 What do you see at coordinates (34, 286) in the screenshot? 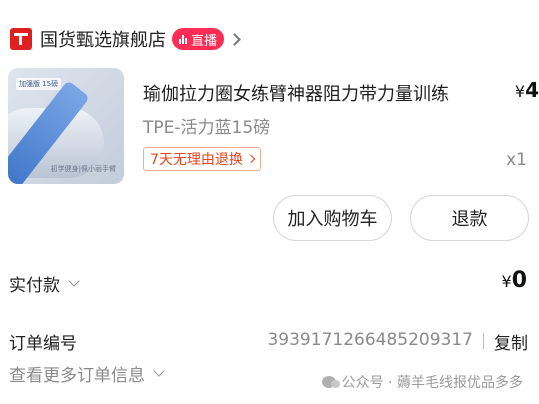
I see `paid-amount-label: 实付款` at bounding box center [34, 286].